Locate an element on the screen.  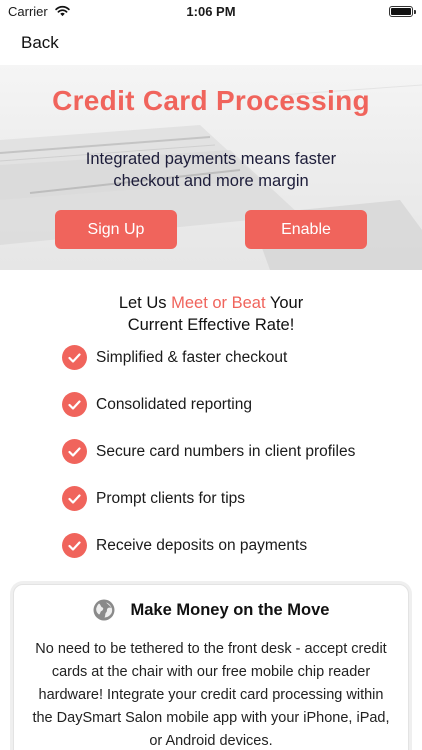
feature-label: Prompt clients for tips is located at coordinates (171, 498).